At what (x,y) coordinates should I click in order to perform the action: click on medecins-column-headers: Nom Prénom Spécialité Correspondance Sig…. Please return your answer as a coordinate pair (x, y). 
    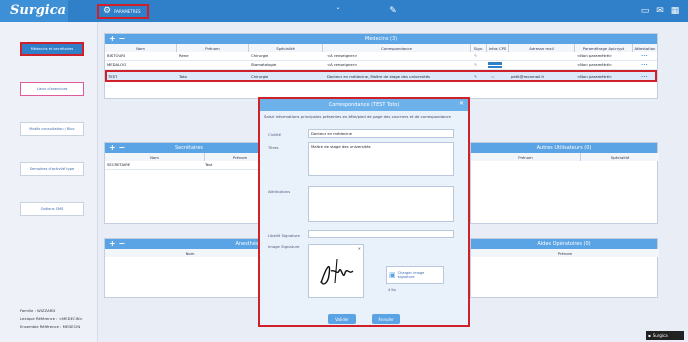
    Looking at the image, I should click on (381, 48).